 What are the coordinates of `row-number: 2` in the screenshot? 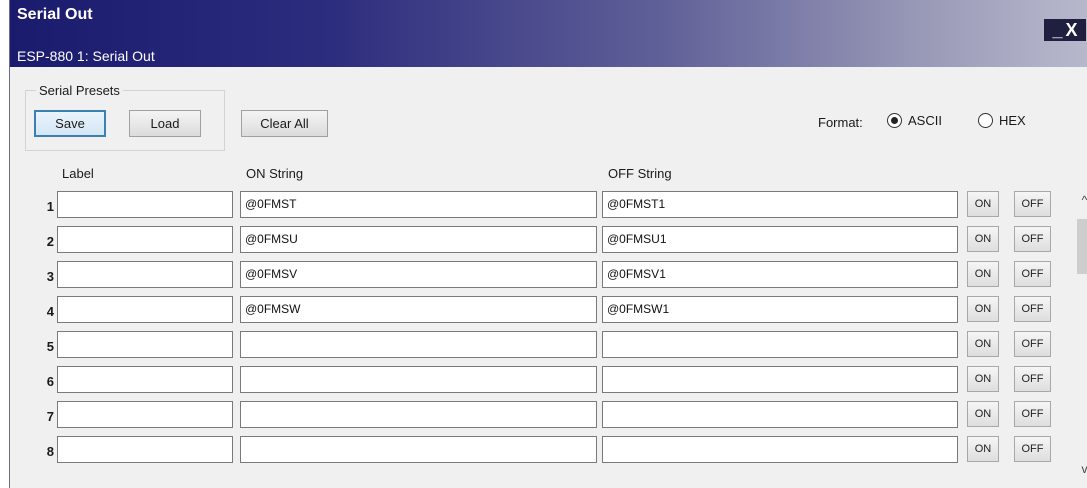 It's located at (50, 241).